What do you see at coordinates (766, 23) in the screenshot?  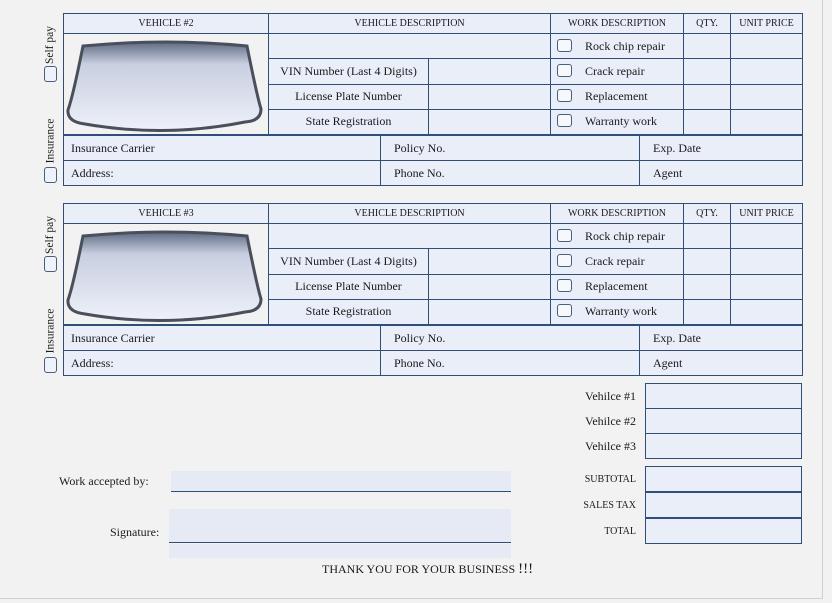 I see `unit-price-header: UNIT PRICE` at bounding box center [766, 23].